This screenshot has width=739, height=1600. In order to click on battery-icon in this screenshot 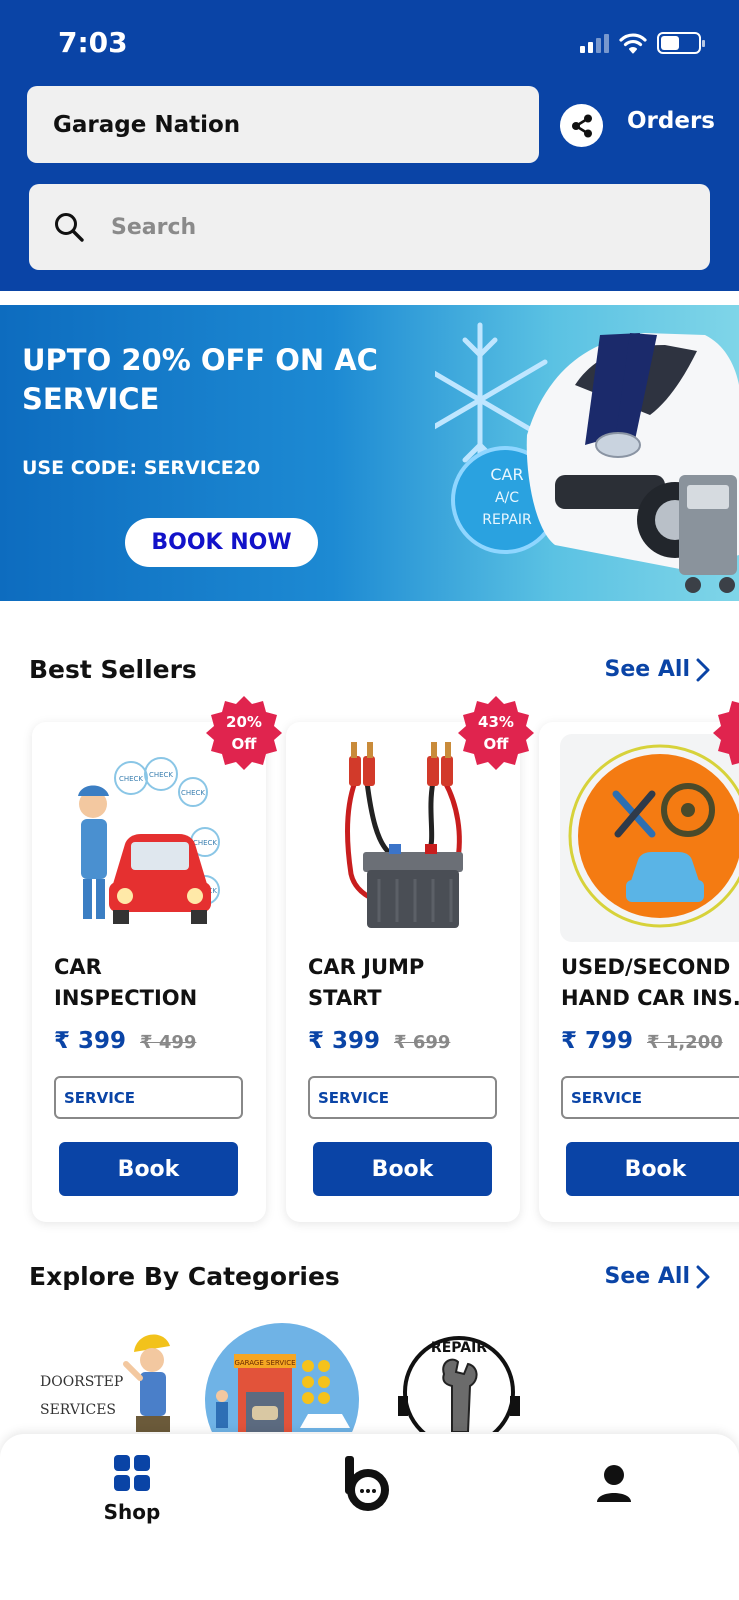, I will do `click(681, 43)`.